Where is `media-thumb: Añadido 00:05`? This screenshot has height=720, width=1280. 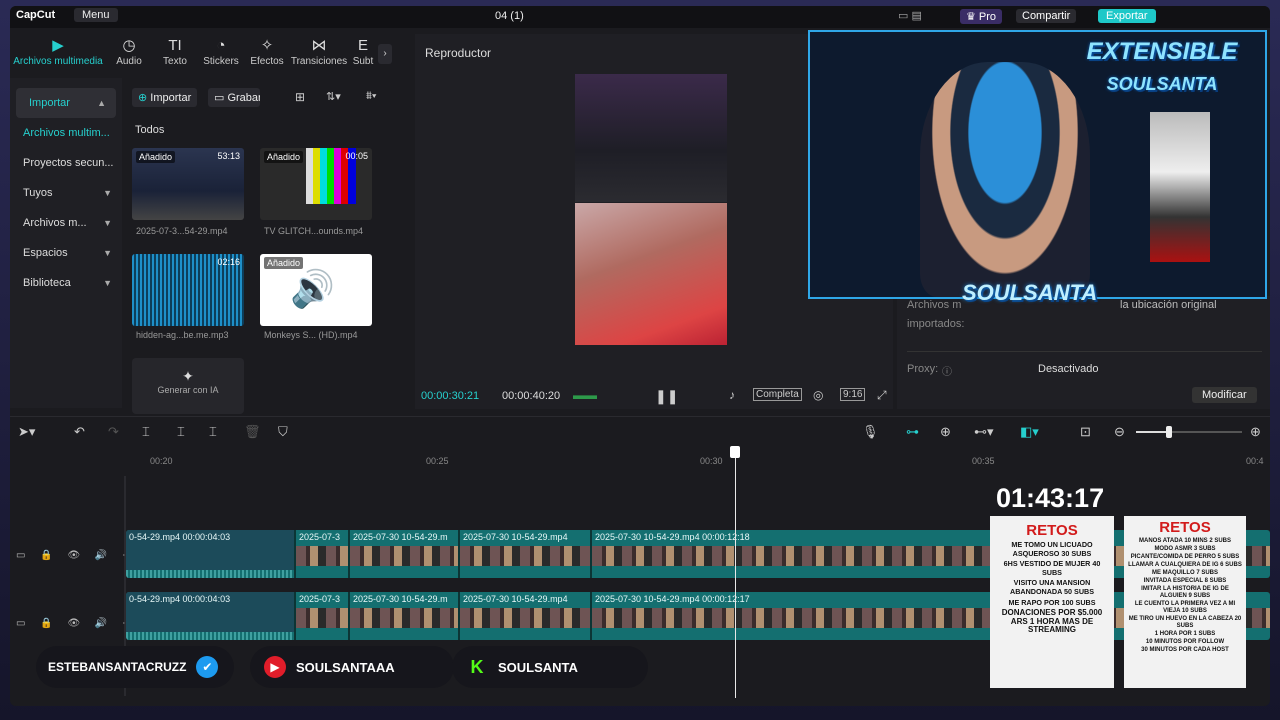 media-thumb: Añadido 00:05 is located at coordinates (316, 184).